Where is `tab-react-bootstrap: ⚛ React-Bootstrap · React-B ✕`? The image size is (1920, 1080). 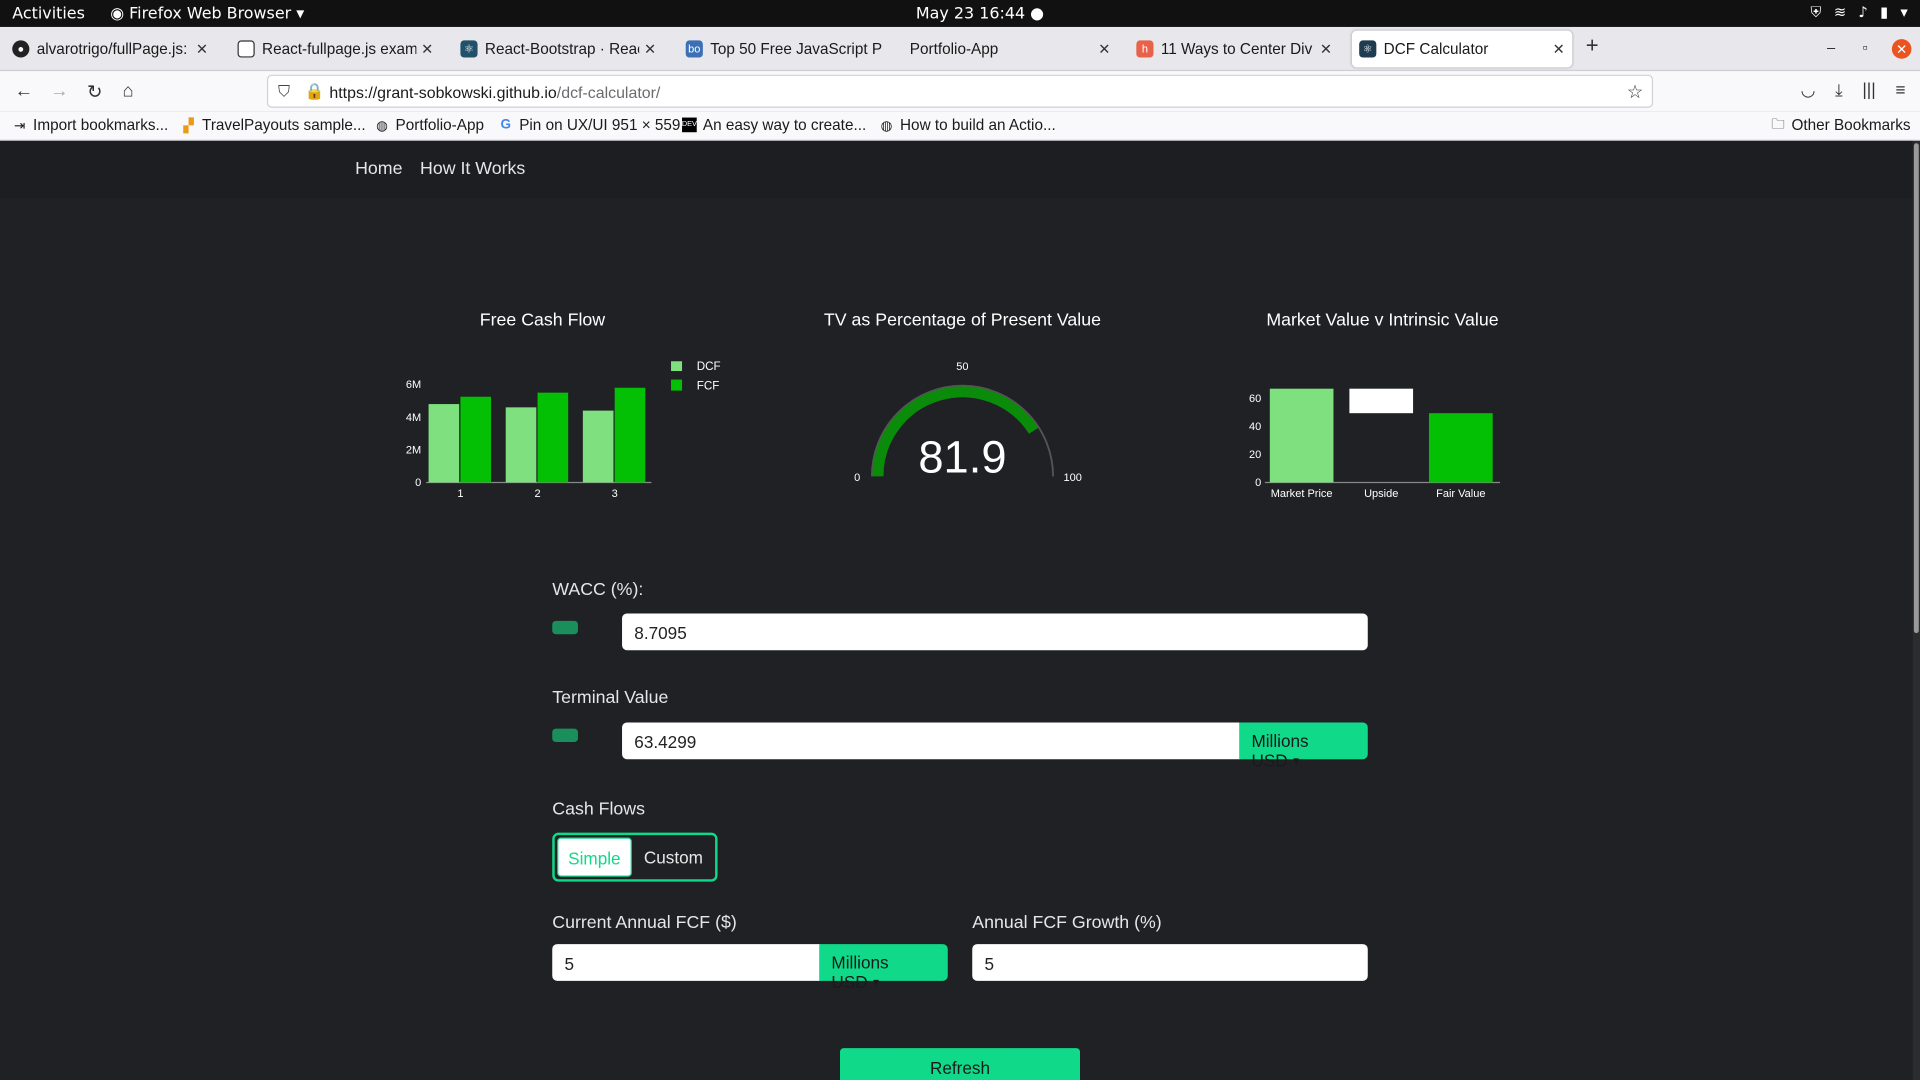 tab-react-bootstrap: ⚛ React-Bootstrap · React-B ✕ is located at coordinates (558, 49).